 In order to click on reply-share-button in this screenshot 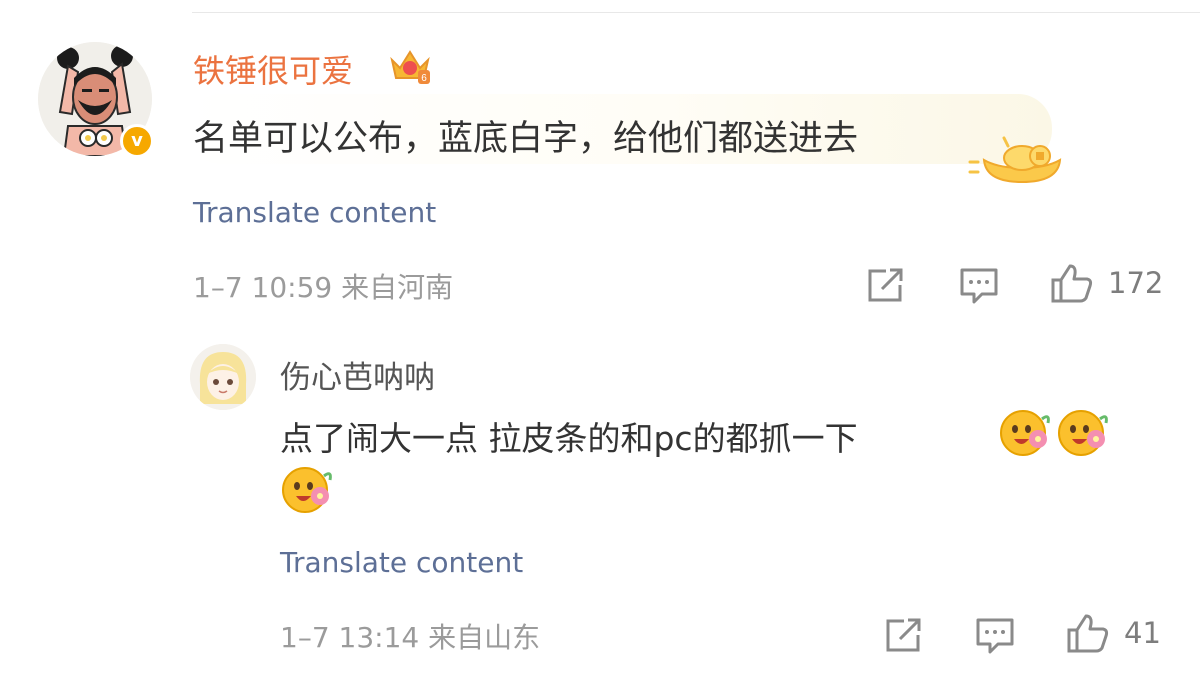, I will do `click(904, 635)`.